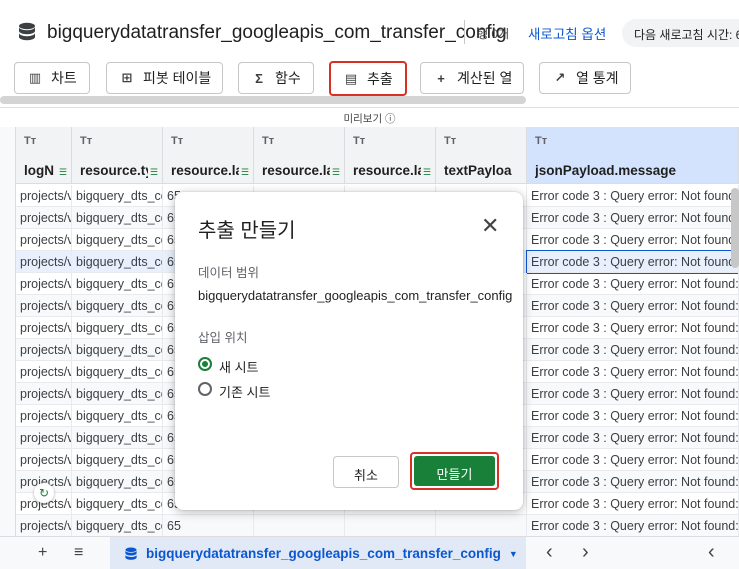 The image size is (739, 569). Describe the element at coordinates (44, 493) in the screenshot. I see `refresh-icon: ↻` at that location.